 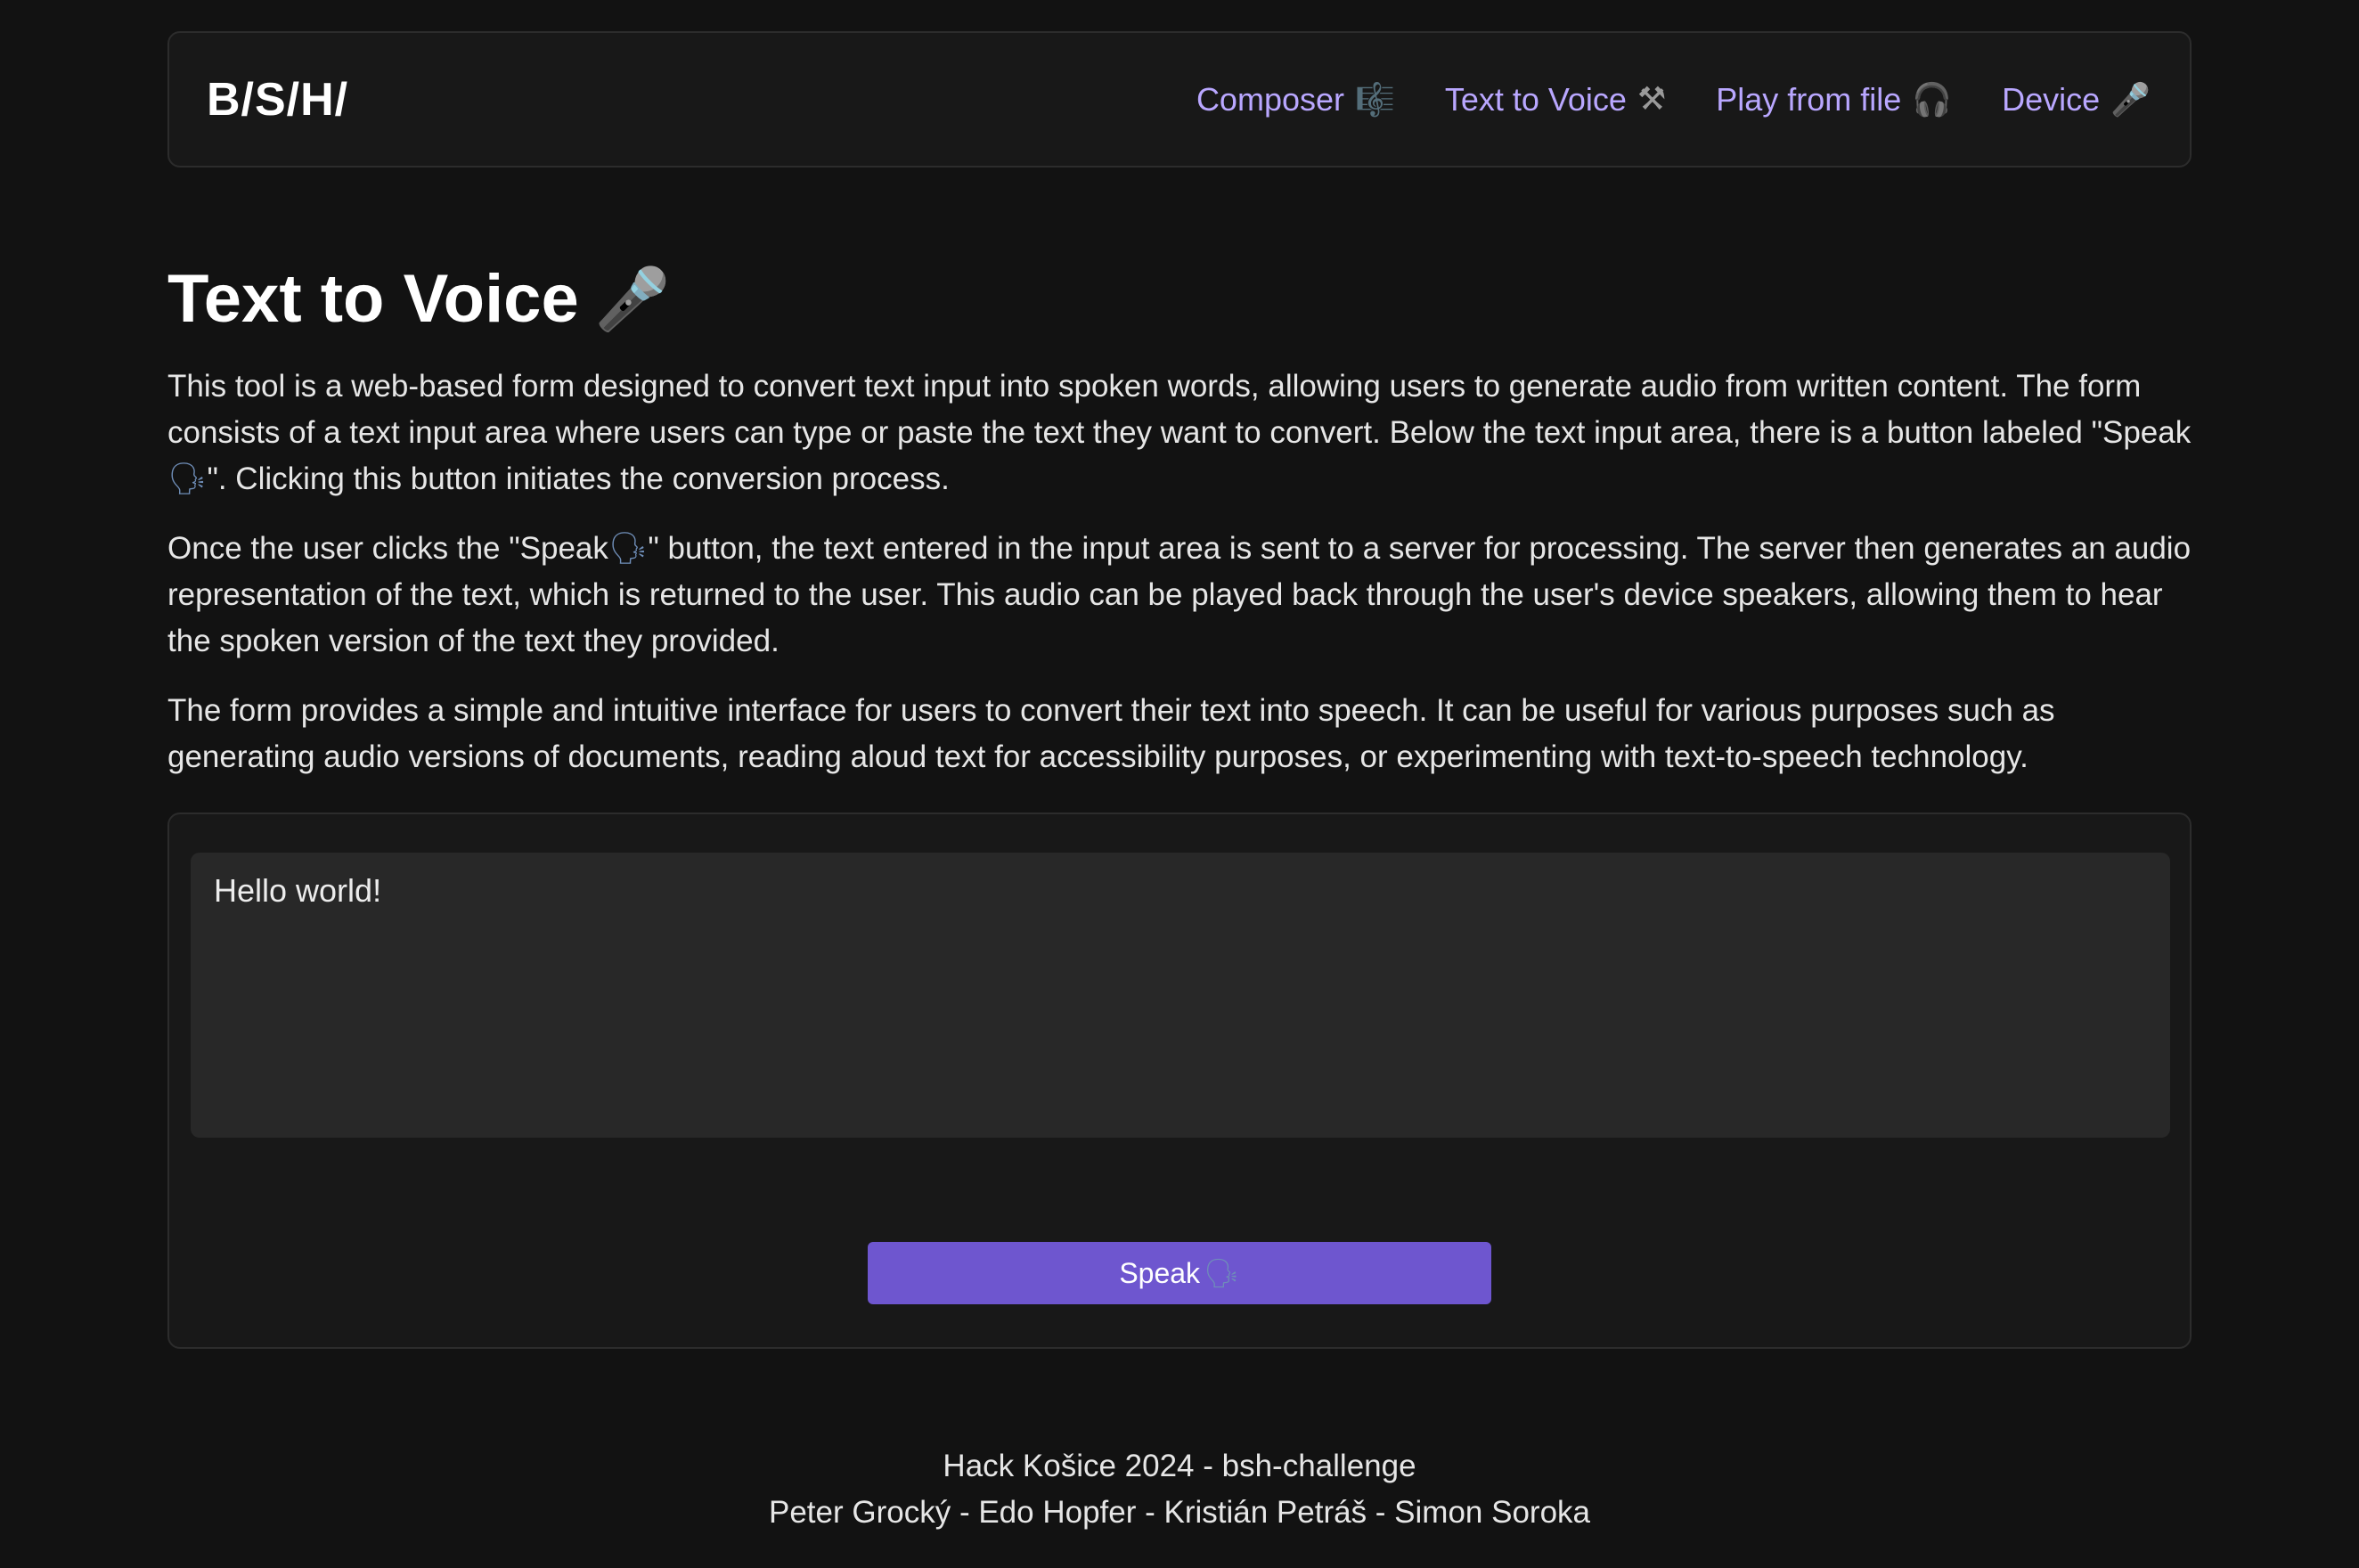 I want to click on nav-link-label: Play from file, so click(x=1809, y=99).